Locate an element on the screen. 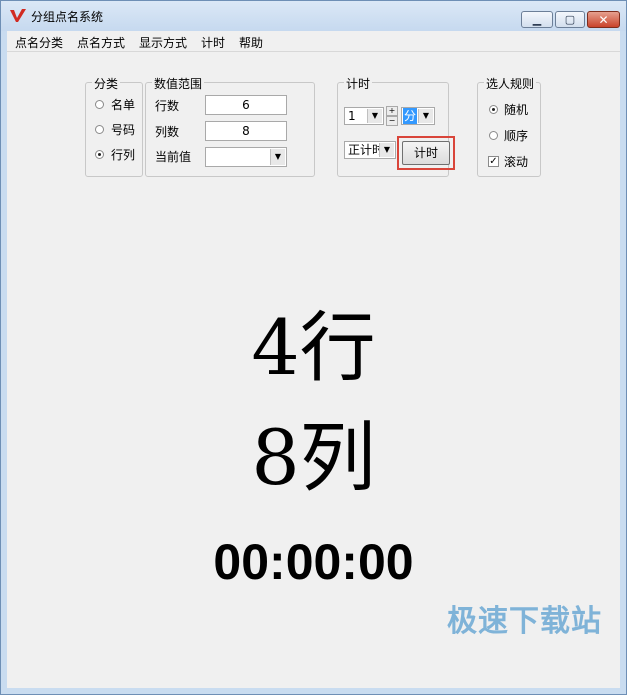 The height and width of the screenshot is (695, 627). menu-item-help: 帮助 is located at coordinates (251, 42).